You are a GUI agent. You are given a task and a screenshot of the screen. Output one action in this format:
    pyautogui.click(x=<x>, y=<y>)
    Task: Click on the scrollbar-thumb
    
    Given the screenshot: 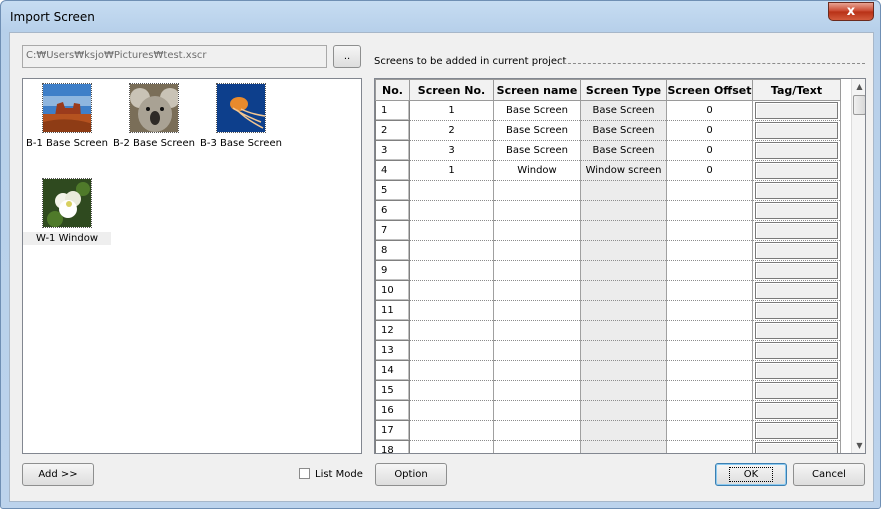 What is the action you would take?
    pyautogui.click(x=859, y=105)
    